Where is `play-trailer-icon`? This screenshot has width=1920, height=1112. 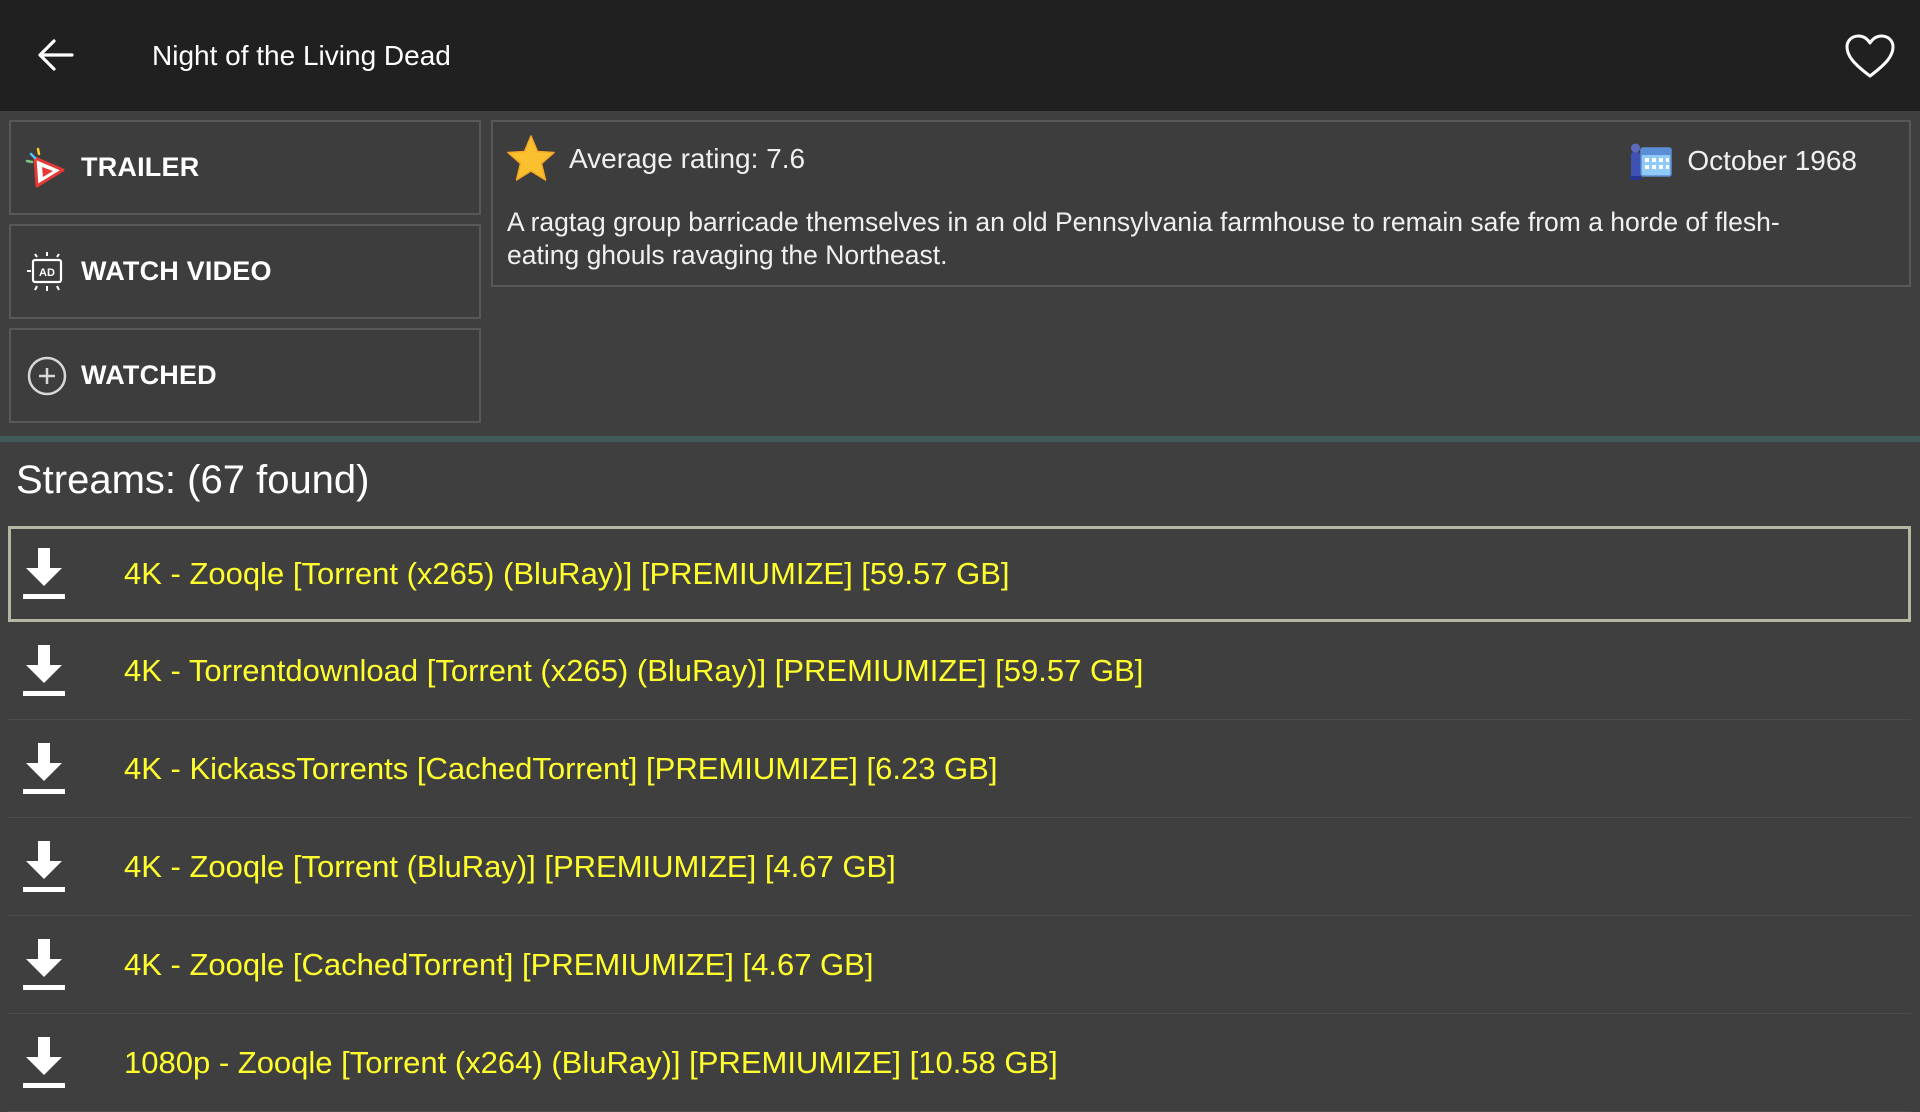
play-trailer-icon is located at coordinates (47, 168).